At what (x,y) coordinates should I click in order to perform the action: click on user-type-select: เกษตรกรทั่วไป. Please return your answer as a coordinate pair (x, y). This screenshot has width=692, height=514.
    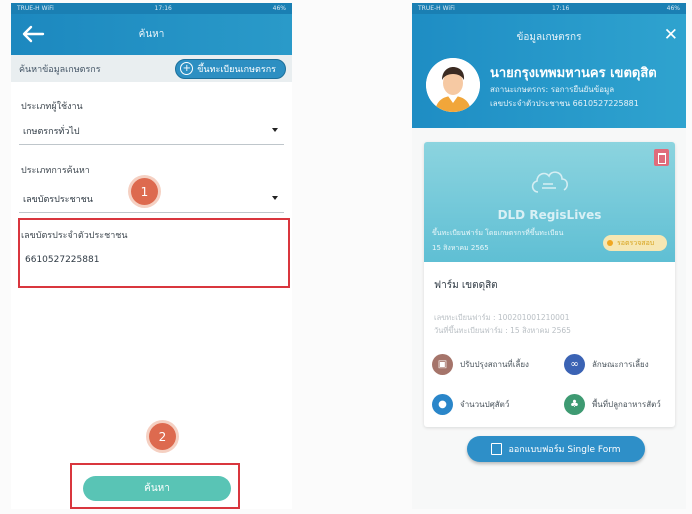
    Looking at the image, I should click on (151, 131).